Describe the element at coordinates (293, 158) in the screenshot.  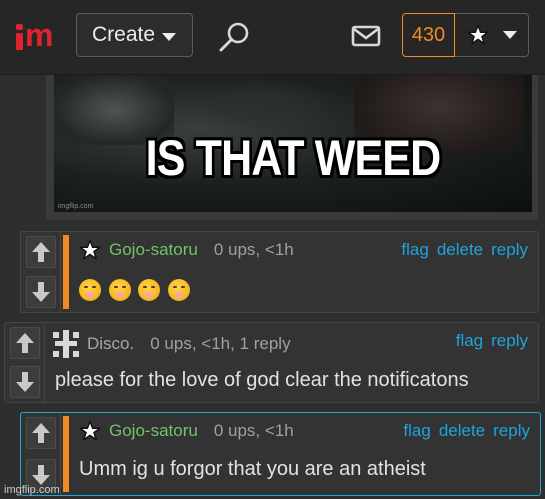
I see `meme-caption: IS THAT WEED` at that location.